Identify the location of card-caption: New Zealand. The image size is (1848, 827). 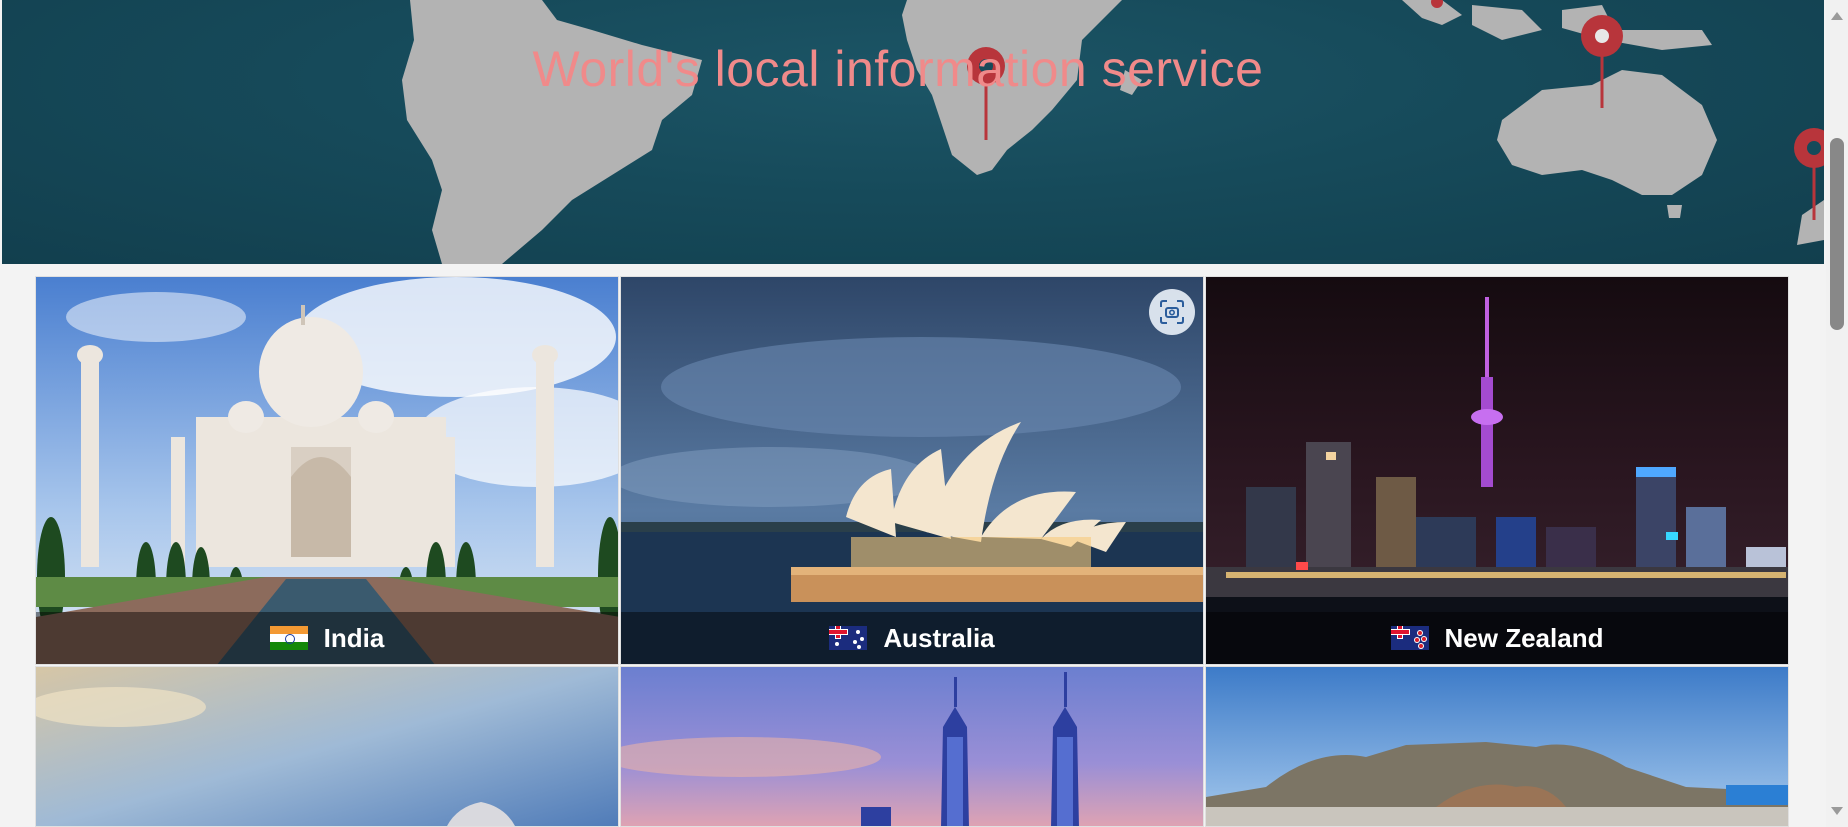
(1497, 638).